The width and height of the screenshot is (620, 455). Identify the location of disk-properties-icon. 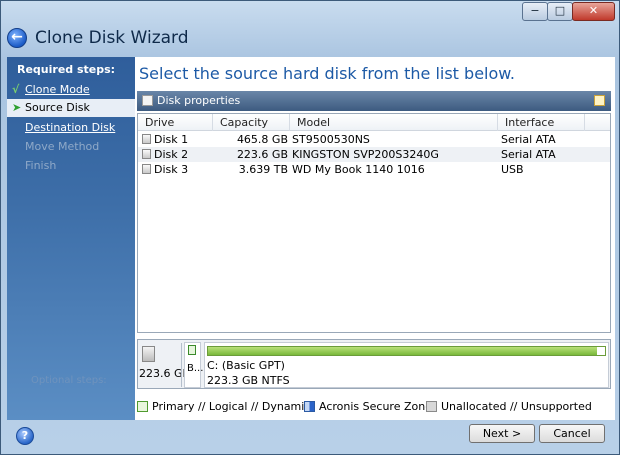
(147, 100).